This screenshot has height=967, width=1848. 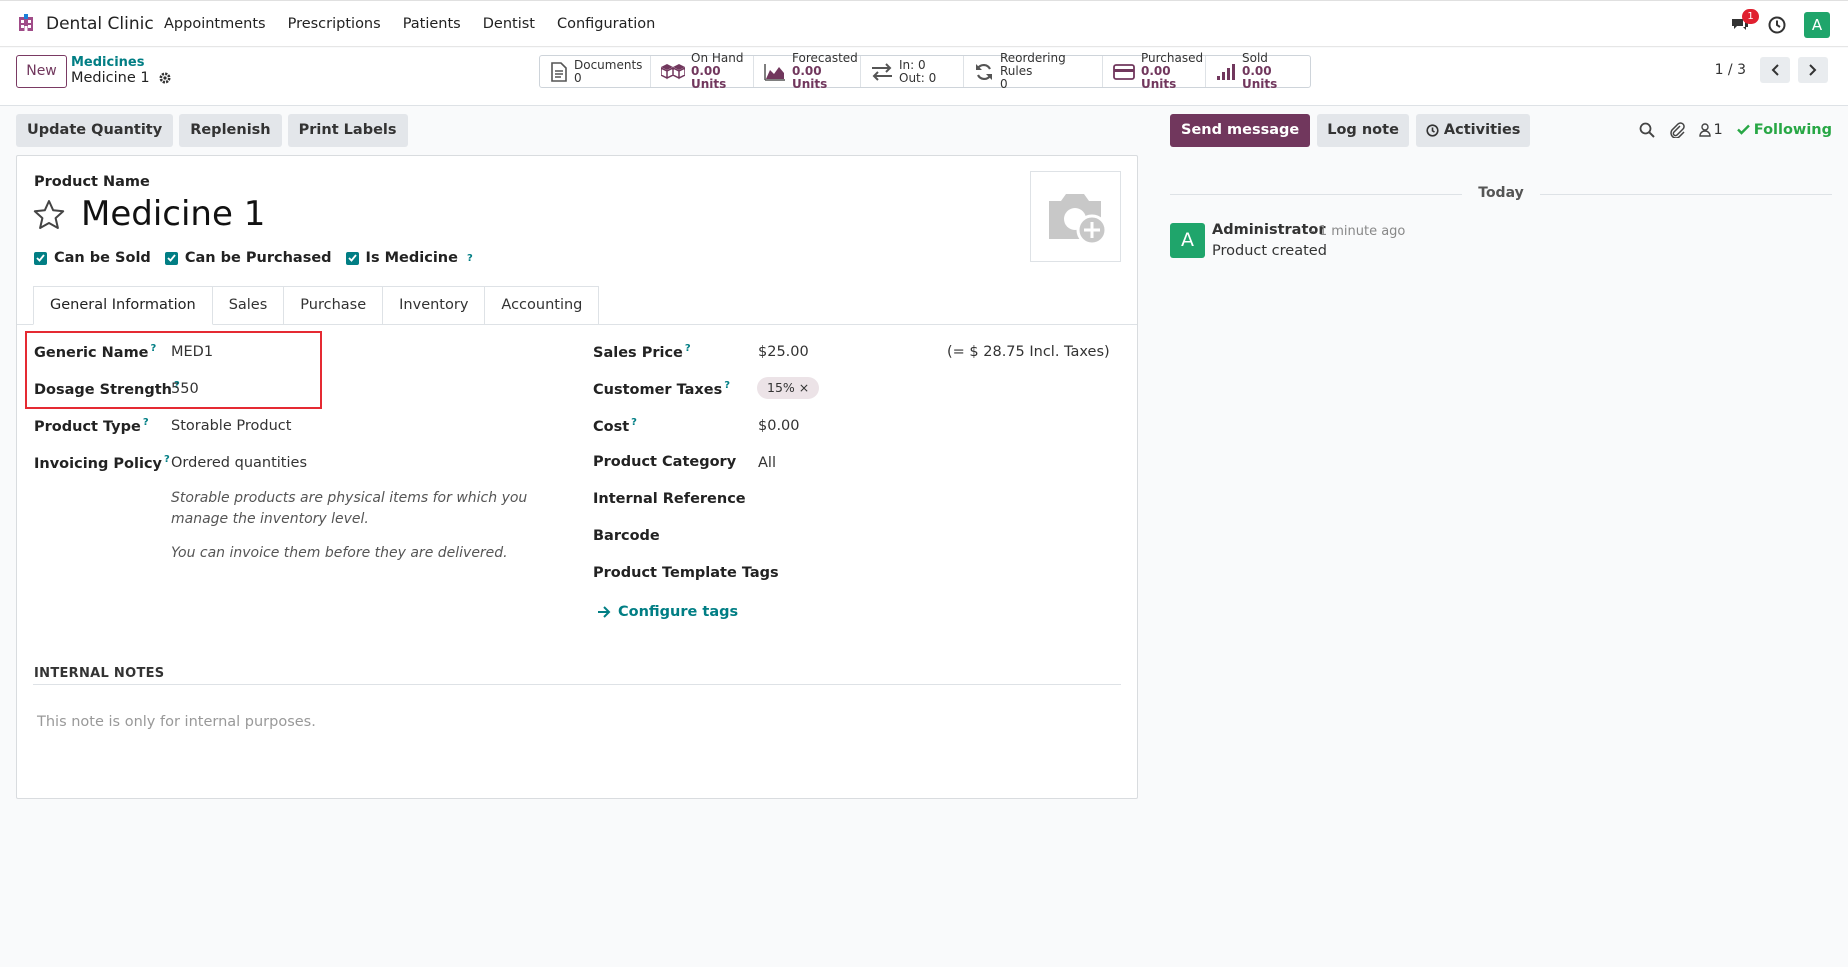 What do you see at coordinates (123, 305) in the screenshot?
I see `tab-general-information: General Information` at bounding box center [123, 305].